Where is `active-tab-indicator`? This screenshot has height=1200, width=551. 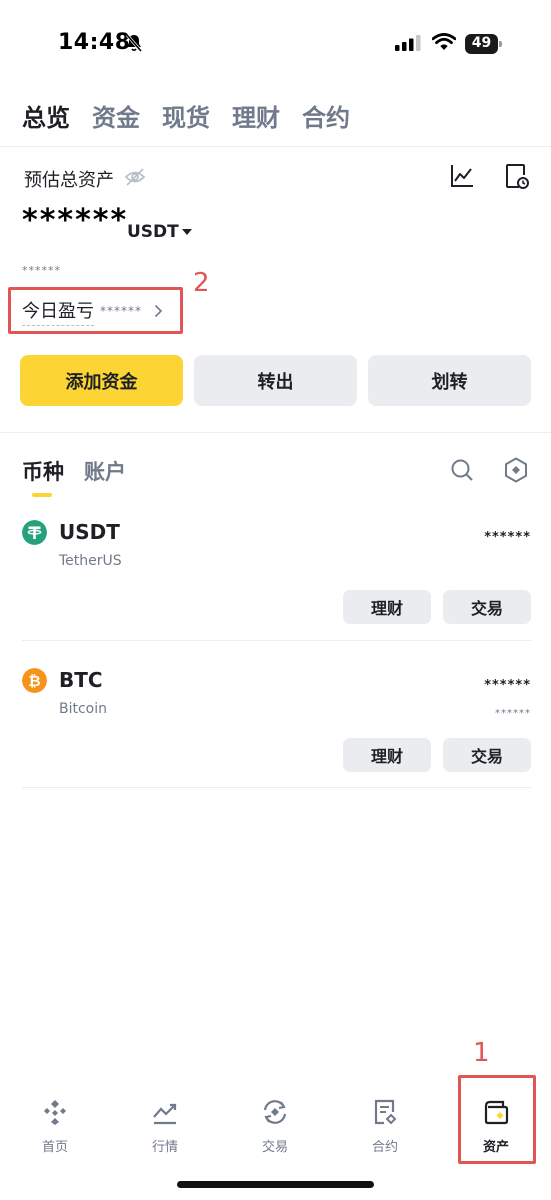
active-tab-indicator is located at coordinates (42, 495).